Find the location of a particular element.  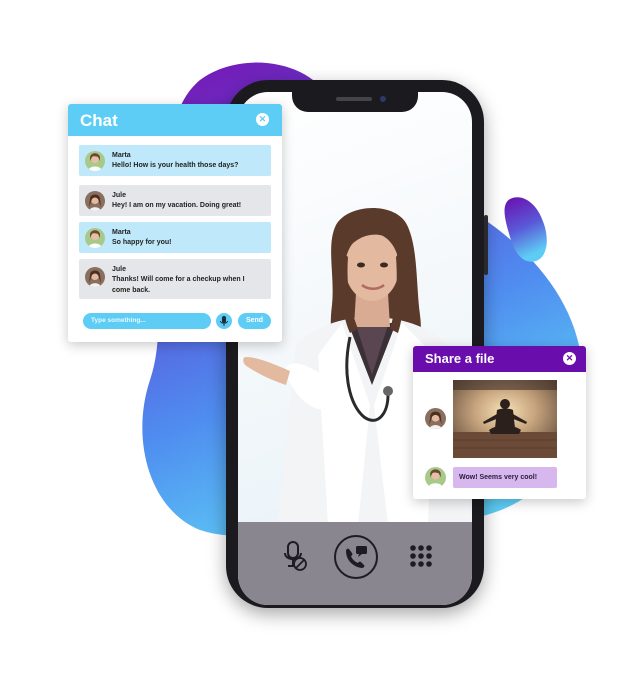

share-header: Share a file ✕ is located at coordinates (499, 359).